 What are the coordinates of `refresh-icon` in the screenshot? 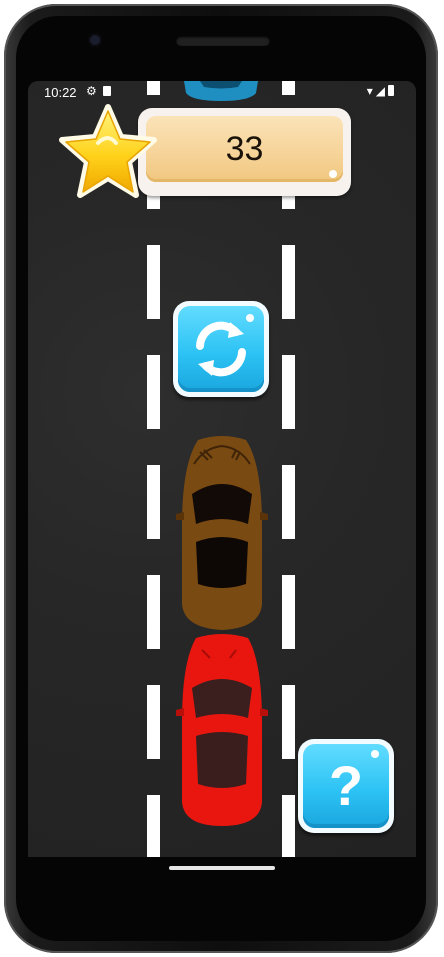 It's located at (225, 345).